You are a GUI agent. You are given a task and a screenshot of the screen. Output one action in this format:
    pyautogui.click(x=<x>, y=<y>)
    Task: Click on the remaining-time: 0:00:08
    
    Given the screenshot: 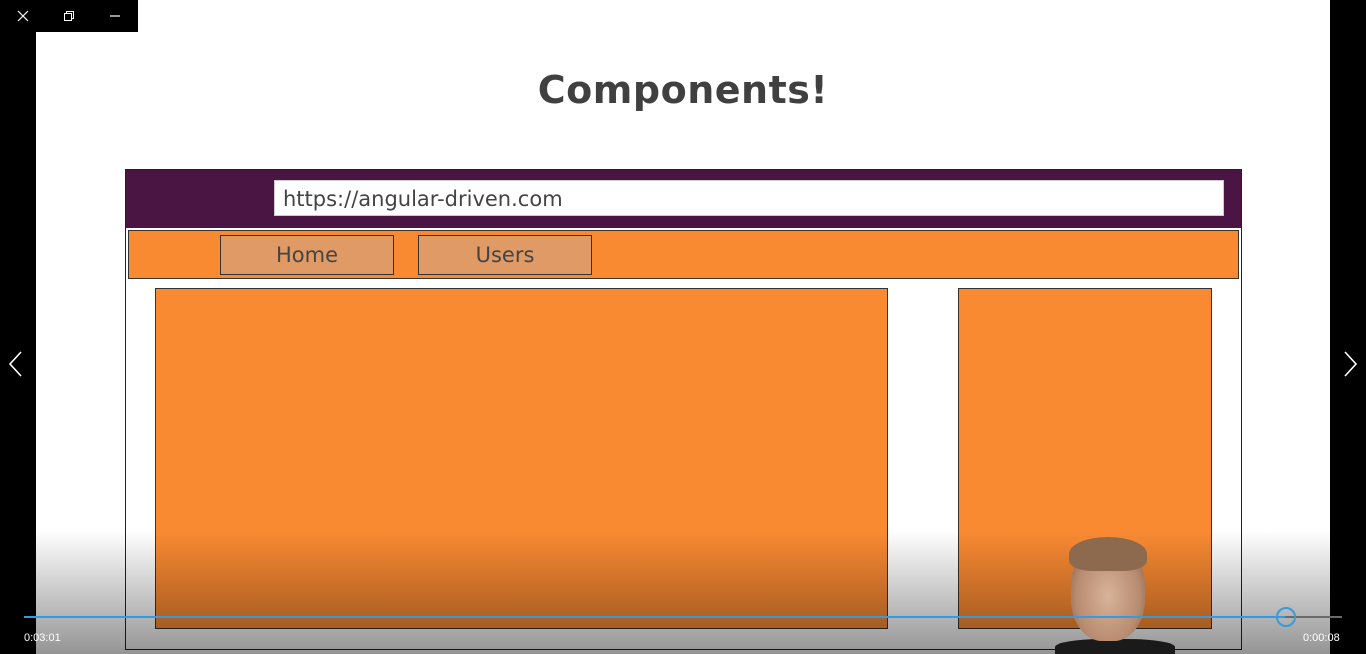 What is the action you would take?
    pyautogui.click(x=1321, y=638)
    